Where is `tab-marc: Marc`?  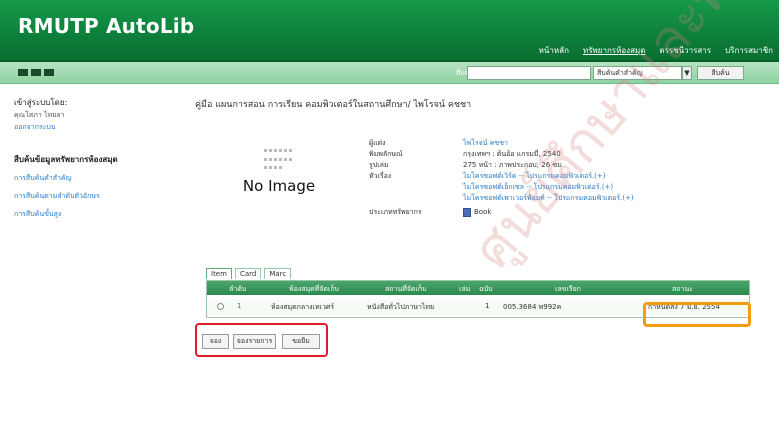
tab-marc: Marc is located at coordinates (278, 273).